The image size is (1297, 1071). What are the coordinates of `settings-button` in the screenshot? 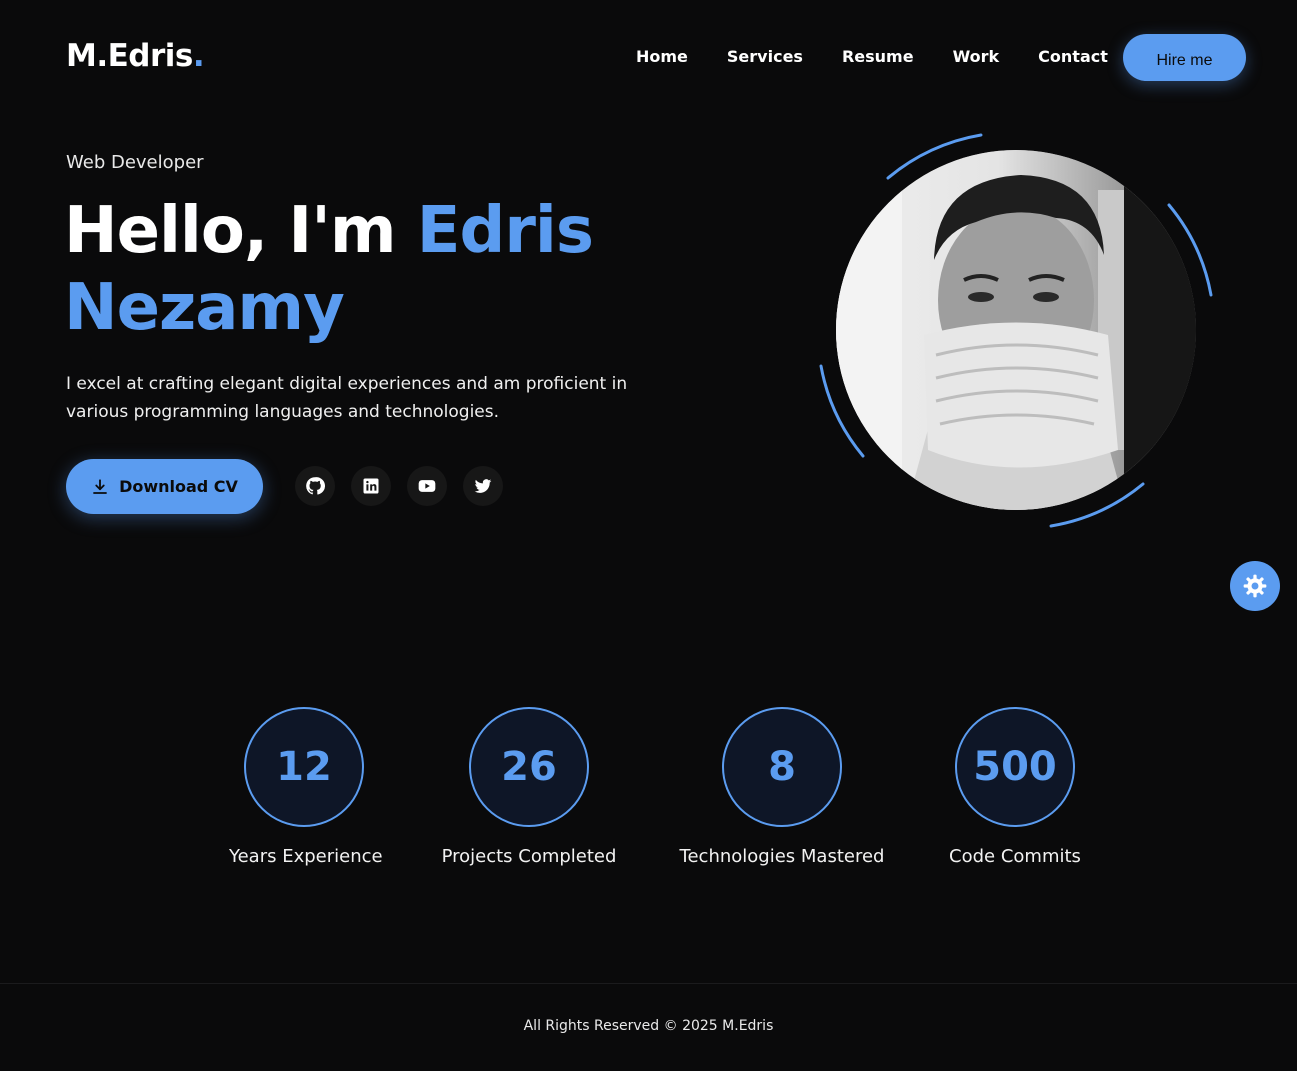 It's located at (1255, 586).